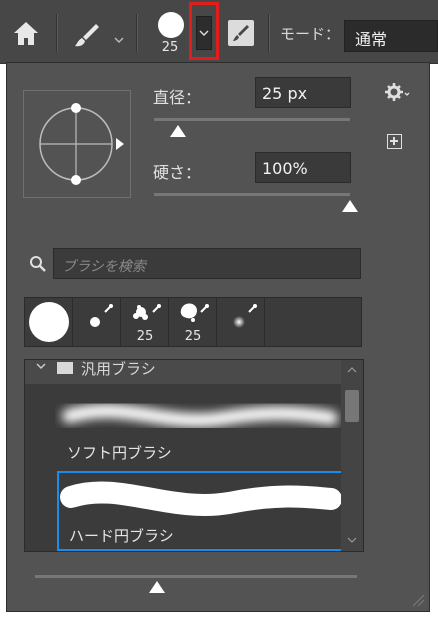  What do you see at coordinates (196, 576) in the screenshot?
I see `preview-size-slider-track` at bounding box center [196, 576].